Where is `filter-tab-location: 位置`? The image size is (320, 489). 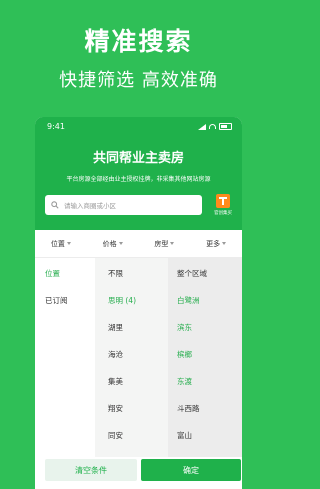
filter-tab-location: 位置 is located at coordinates (61, 244).